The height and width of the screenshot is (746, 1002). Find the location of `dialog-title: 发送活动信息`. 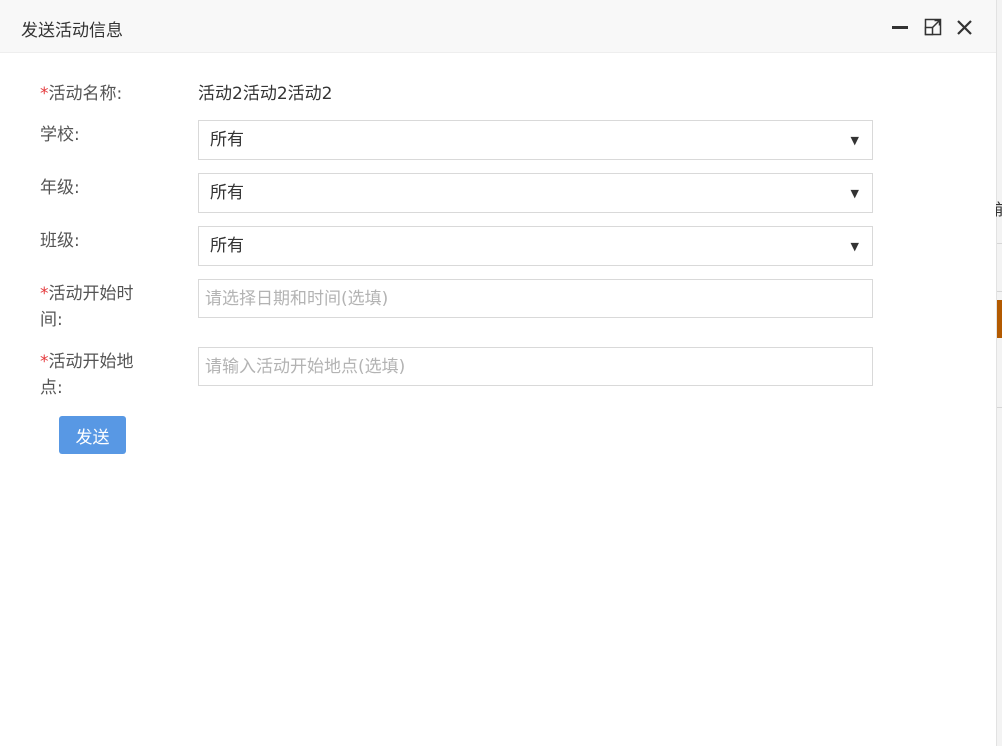

dialog-title: 发送活动信息 is located at coordinates (72, 31).